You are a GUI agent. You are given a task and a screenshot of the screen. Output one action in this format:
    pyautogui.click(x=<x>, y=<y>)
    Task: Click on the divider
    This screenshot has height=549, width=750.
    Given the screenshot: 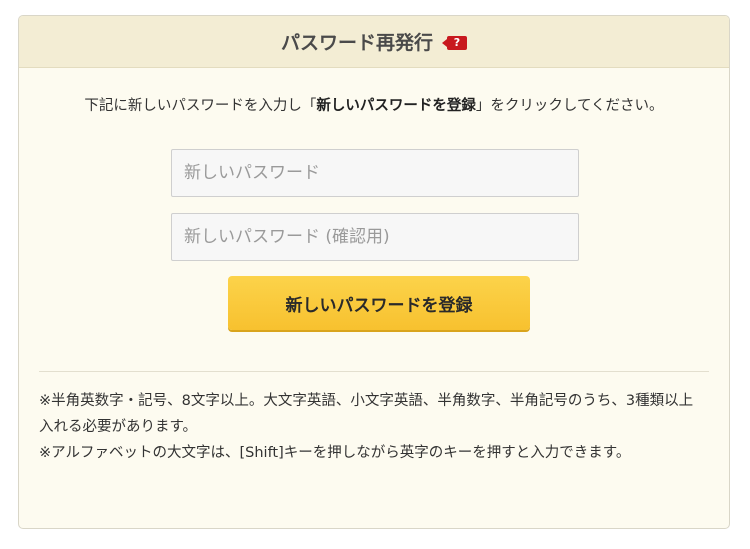 What is the action you would take?
    pyautogui.click(x=374, y=371)
    